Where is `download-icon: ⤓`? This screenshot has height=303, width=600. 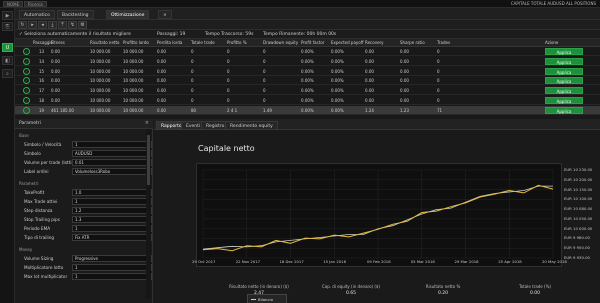
download-icon: ⤓ is located at coordinates (52, 25).